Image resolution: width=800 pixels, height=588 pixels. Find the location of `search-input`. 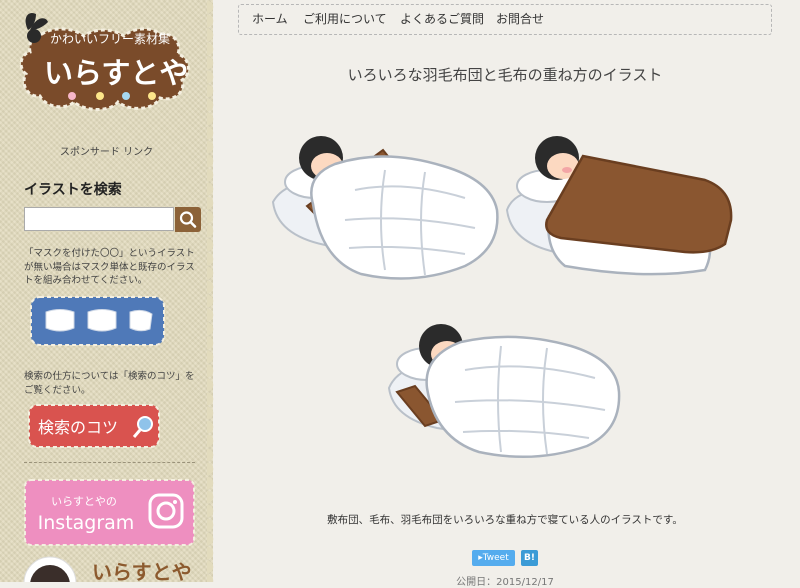

search-input is located at coordinates (99, 219).